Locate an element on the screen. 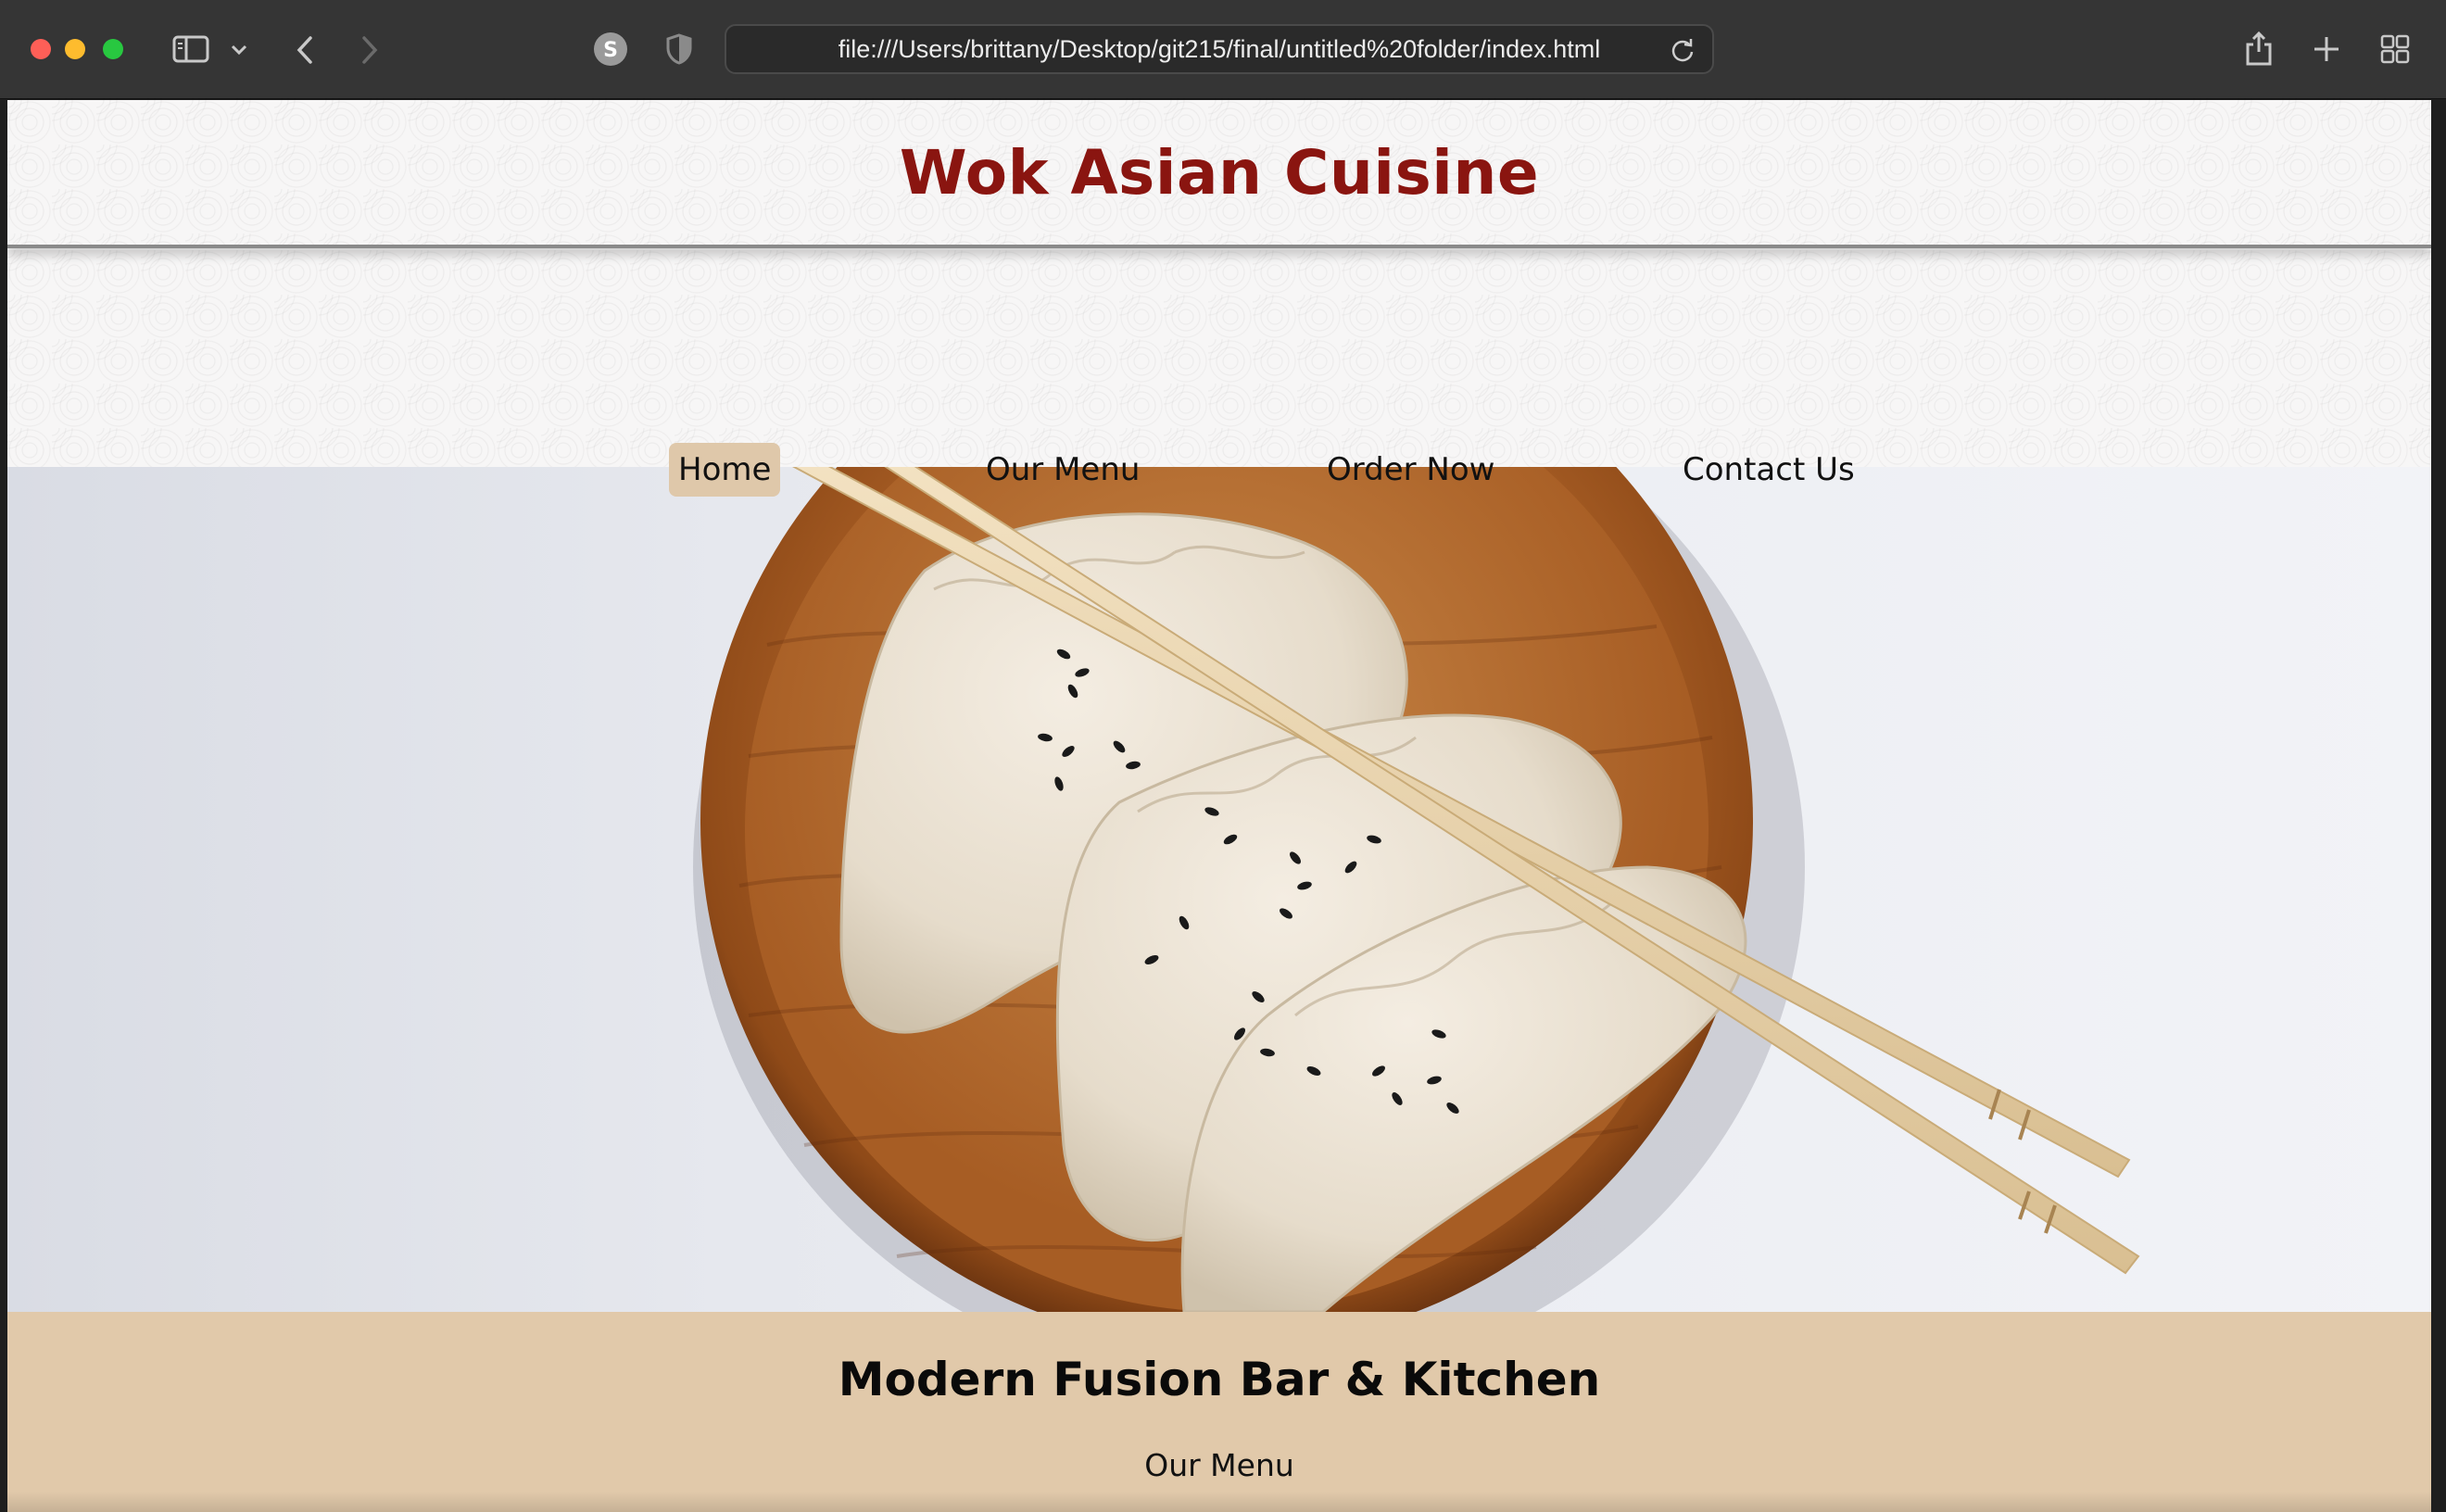 This screenshot has width=2446, height=1512. chevron-right-icon is located at coordinates (370, 50).